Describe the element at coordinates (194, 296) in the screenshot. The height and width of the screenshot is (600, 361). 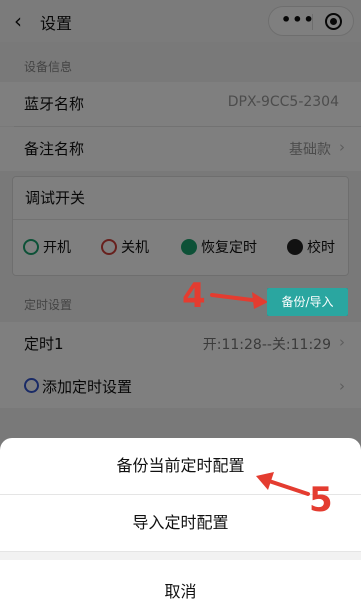
I see `step-4-annotation: 4` at that location.